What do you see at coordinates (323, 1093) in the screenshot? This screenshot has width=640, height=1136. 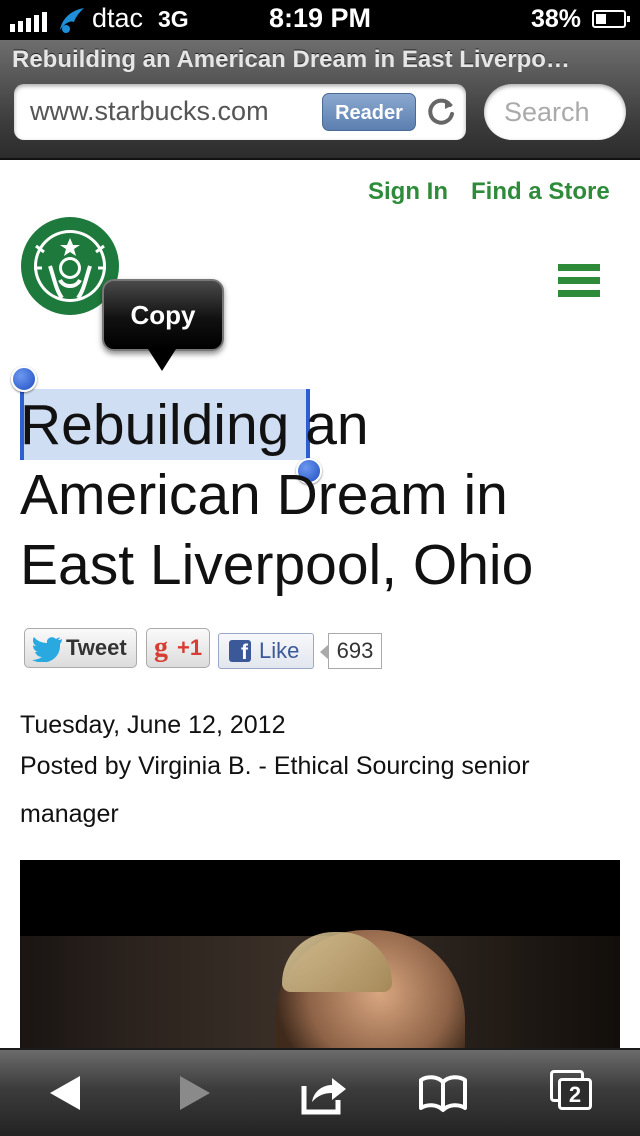 I see `share-icon` at bounding box center [323, 1093].